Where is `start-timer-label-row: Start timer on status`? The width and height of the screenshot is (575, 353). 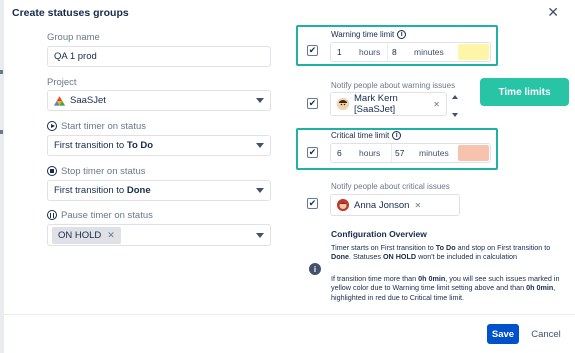
start-timer-label-row: Start timer on status is located at coordinates (96, 126).